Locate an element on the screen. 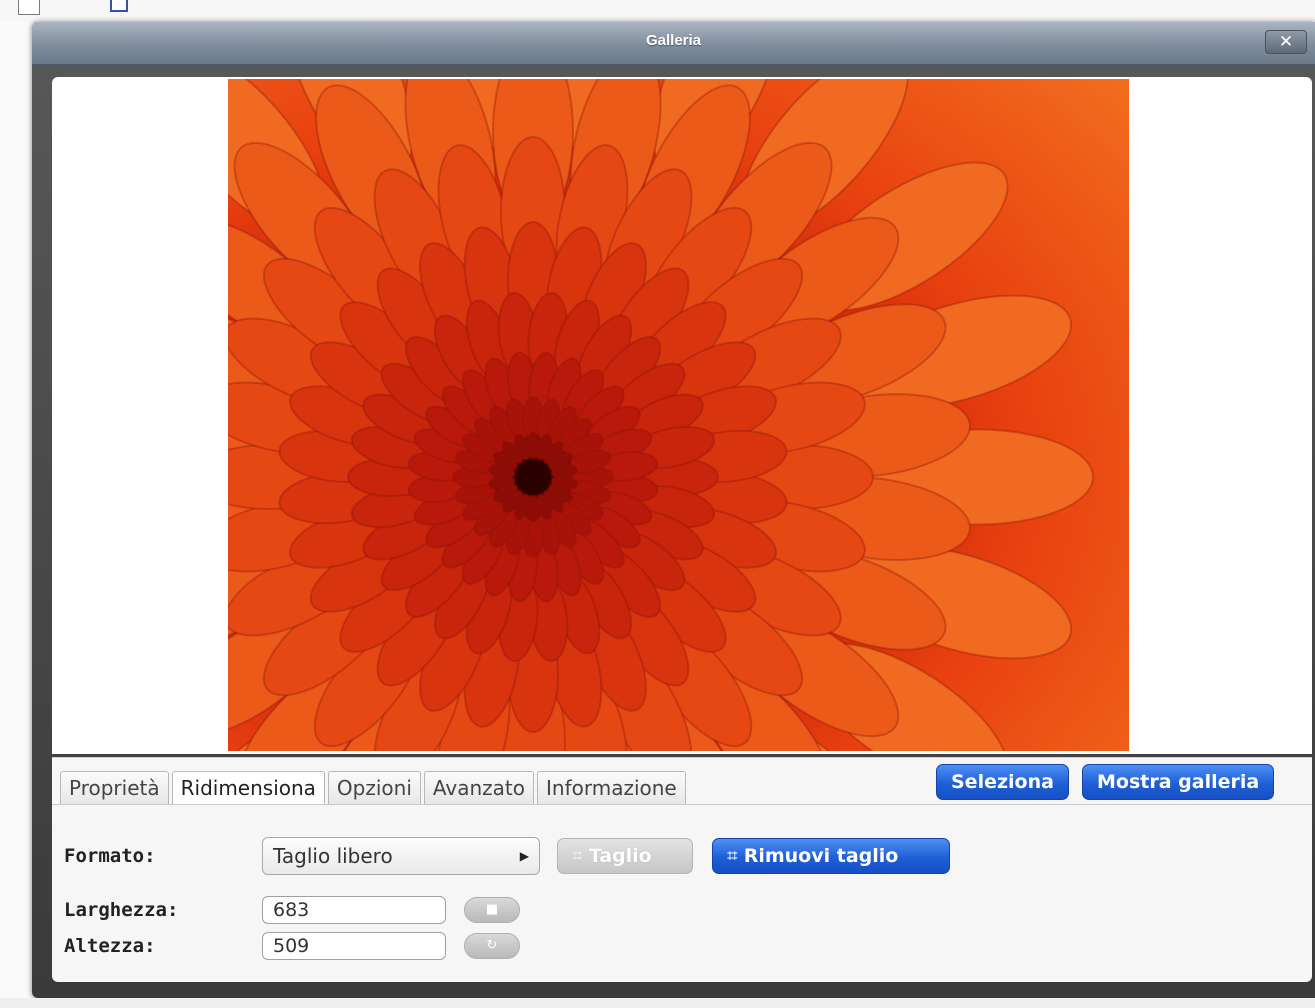  tab-resize: Ridimensiona is located at coordinates (248, 788).